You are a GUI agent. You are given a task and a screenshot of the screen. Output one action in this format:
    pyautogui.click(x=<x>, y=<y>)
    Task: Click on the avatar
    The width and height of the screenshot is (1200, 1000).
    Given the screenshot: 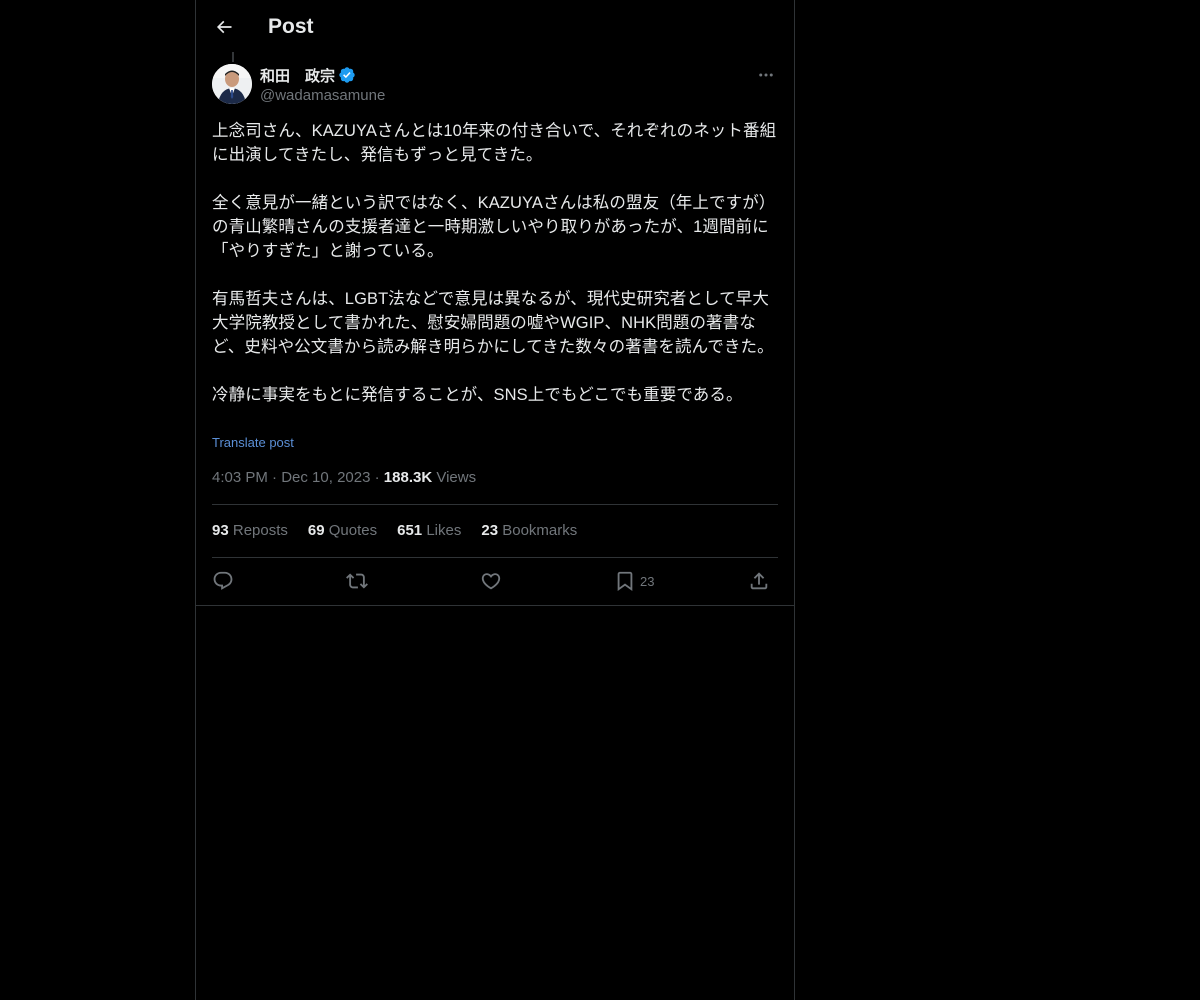 What is the action you would take?
    pyautogui.click(x=232, y=84)
    